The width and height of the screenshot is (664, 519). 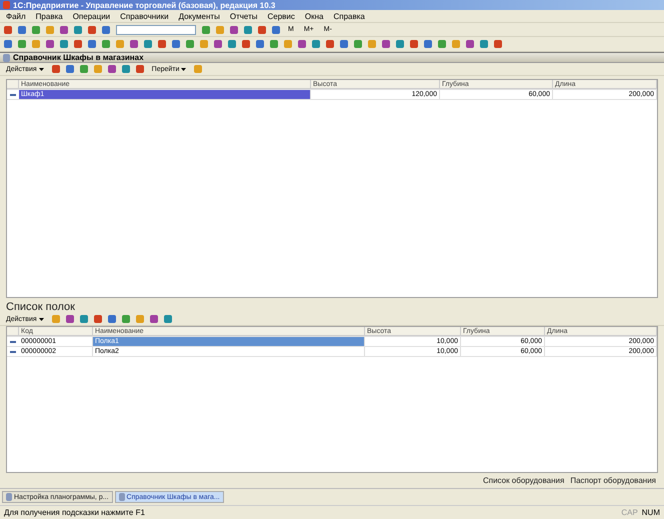 What do you see at coordinates (13, 84) in the screenshot?
I see `header-corner` at bounding box center [13, 84].